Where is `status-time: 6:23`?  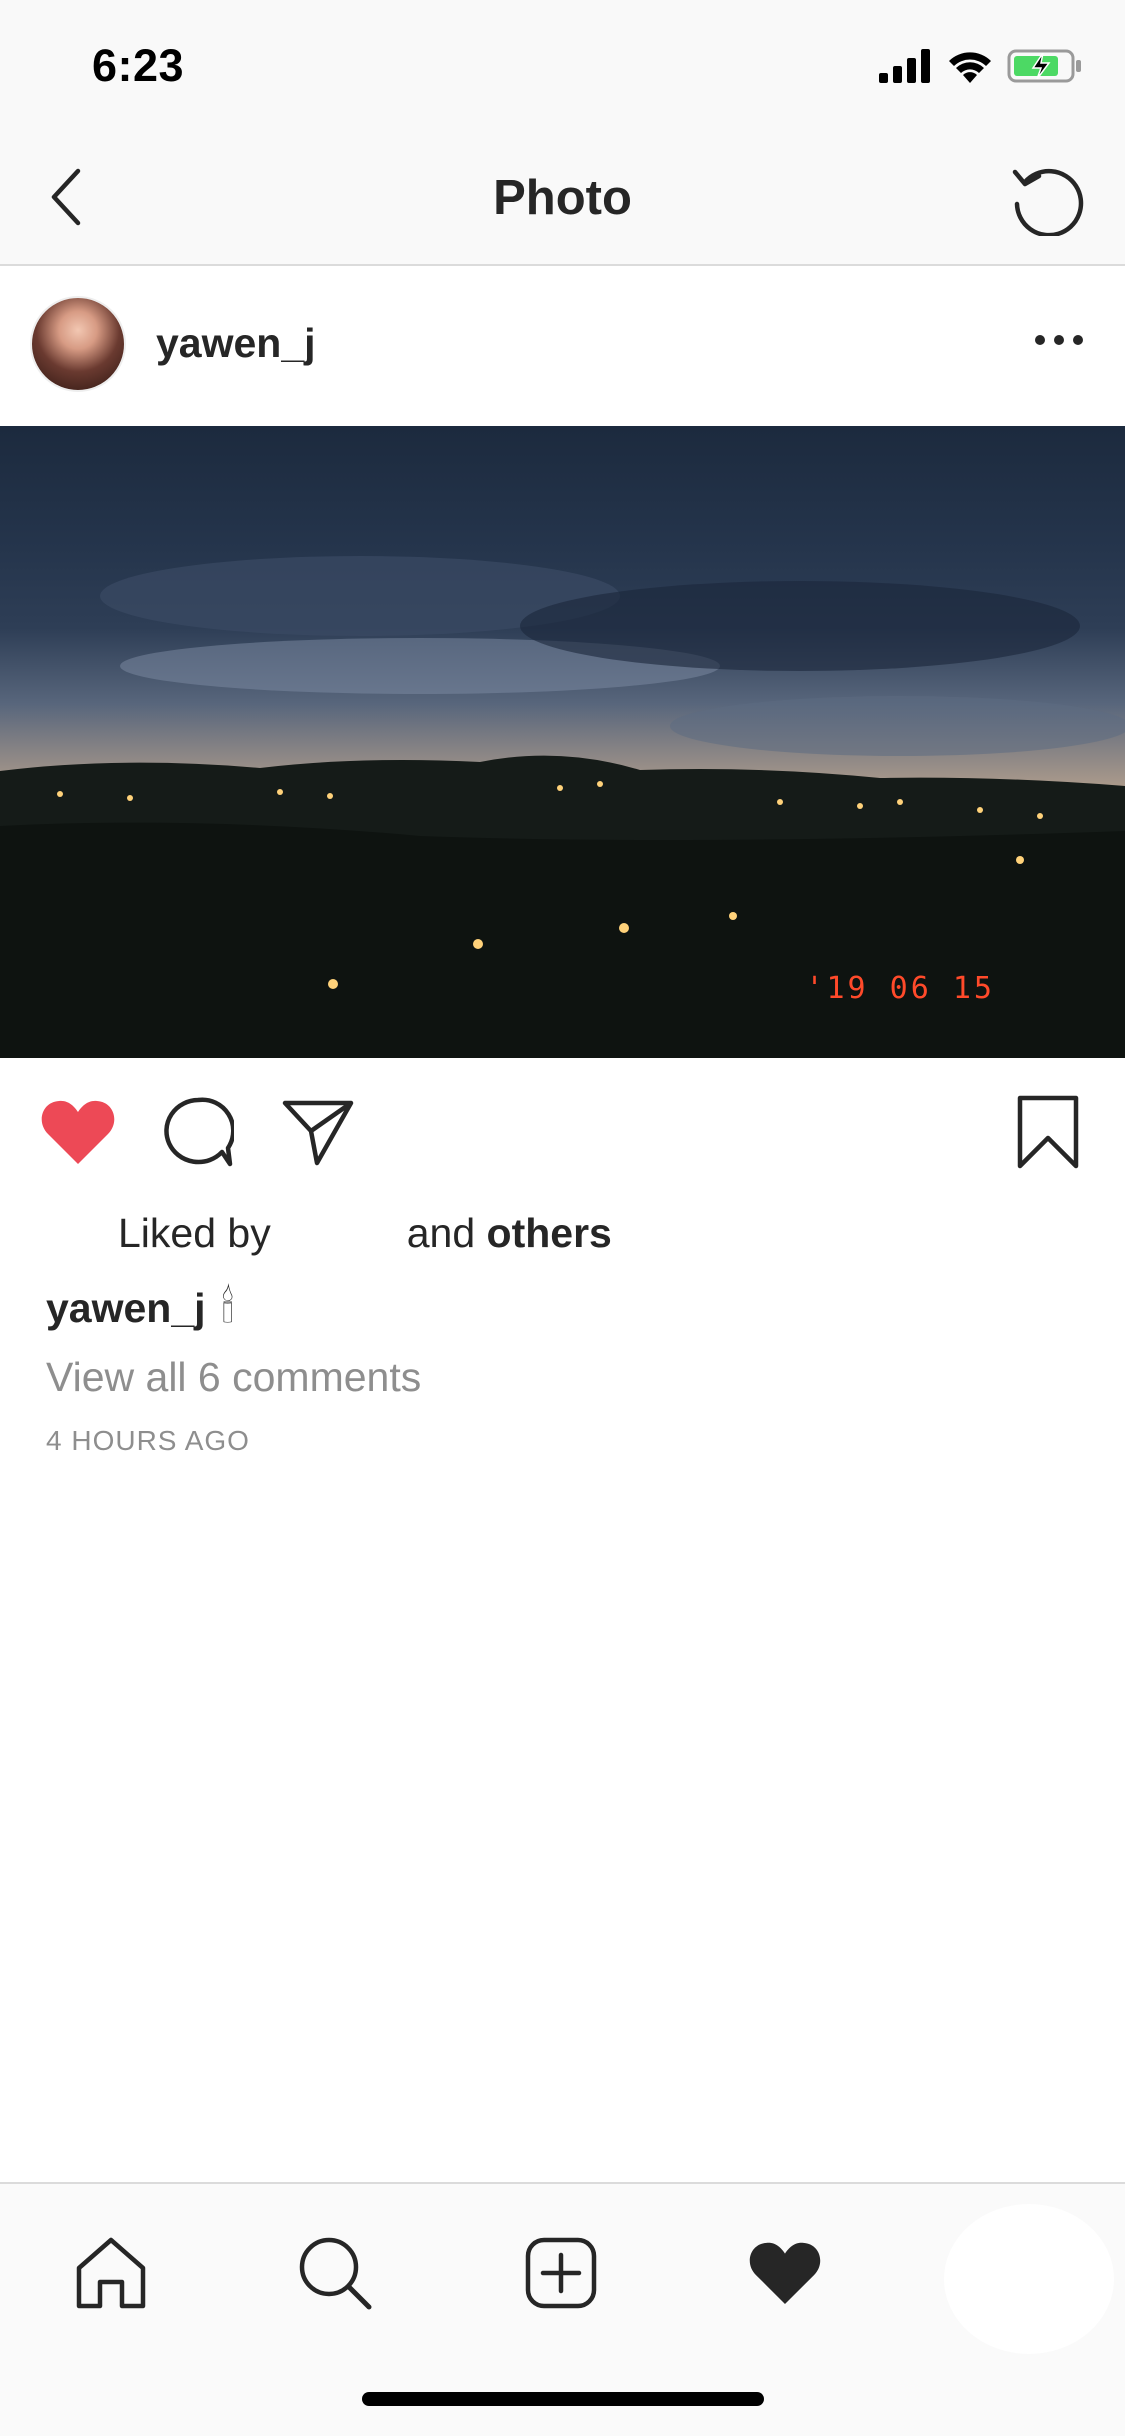 status-time: 6:23 is located at coordinates (138, 65).